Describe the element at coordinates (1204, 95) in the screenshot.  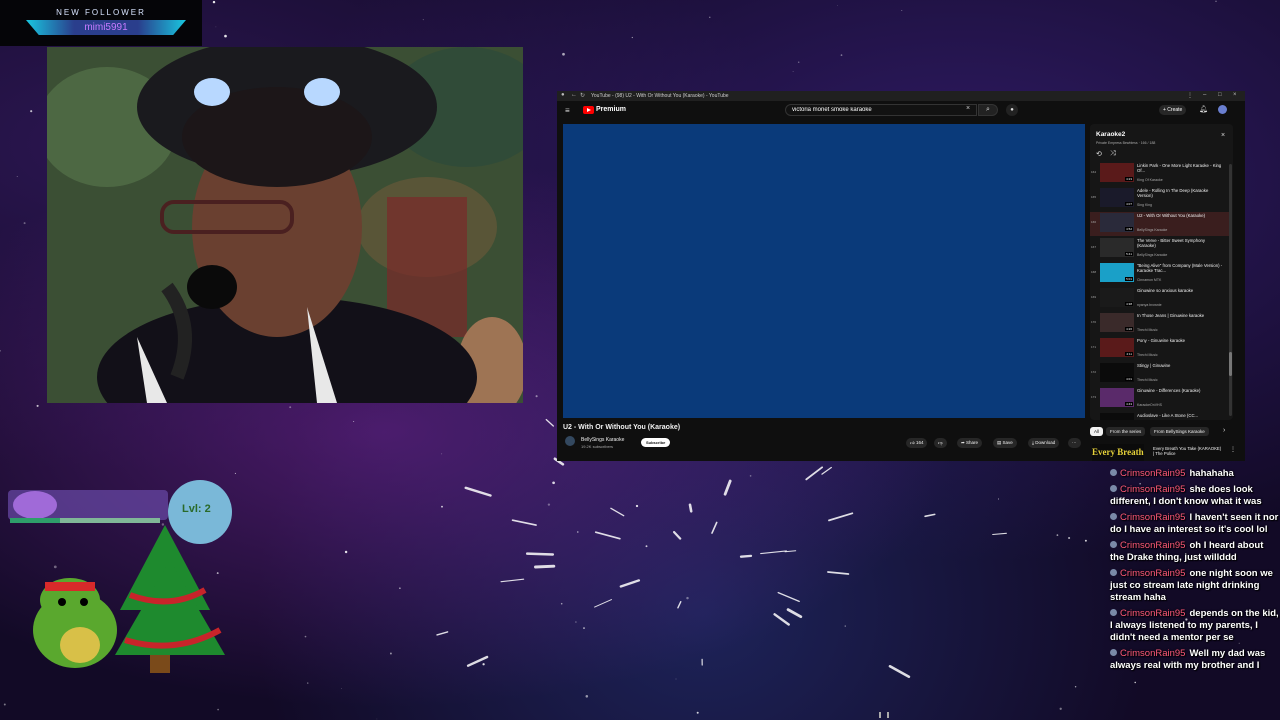
I see `minimize-icon: –` at that location.